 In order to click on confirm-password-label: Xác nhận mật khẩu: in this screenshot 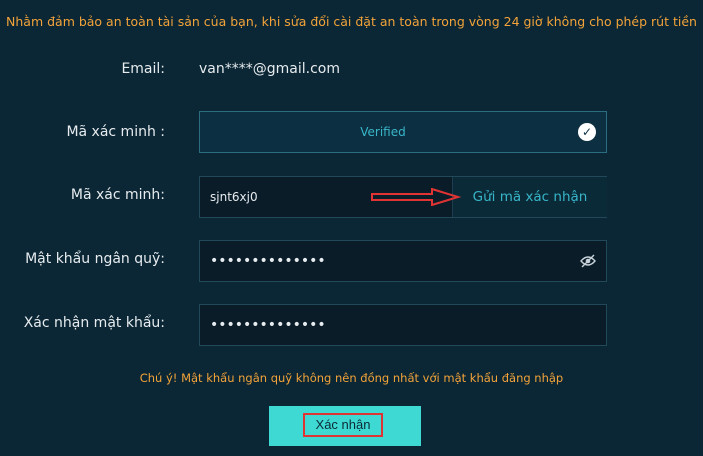, I will do `click(94, 323)`.